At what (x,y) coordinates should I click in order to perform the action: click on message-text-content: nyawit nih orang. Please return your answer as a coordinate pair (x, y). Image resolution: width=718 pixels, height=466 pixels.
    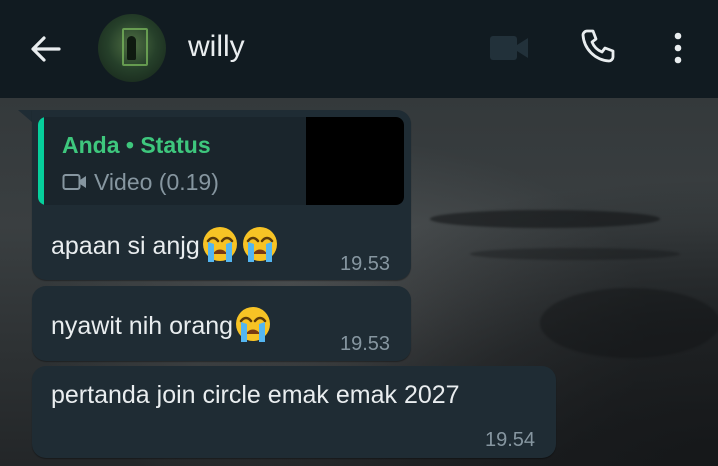
    Looking at the image, I should click on (142, 326).